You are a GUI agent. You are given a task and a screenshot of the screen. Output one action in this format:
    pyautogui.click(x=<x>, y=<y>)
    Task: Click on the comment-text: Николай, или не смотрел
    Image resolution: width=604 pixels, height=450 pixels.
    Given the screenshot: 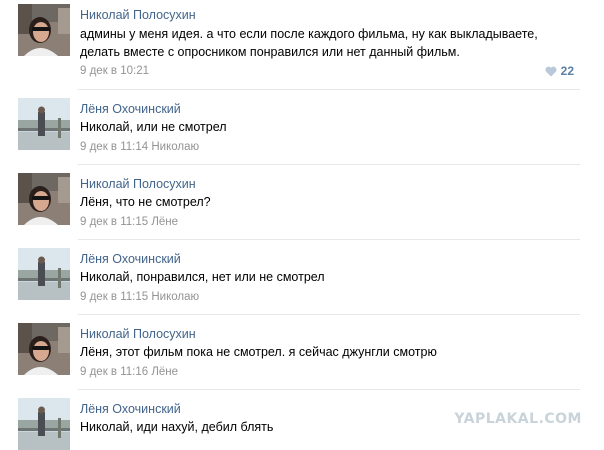 What is the action you would take?
    pyautogui.click(x=153, y=127)
    